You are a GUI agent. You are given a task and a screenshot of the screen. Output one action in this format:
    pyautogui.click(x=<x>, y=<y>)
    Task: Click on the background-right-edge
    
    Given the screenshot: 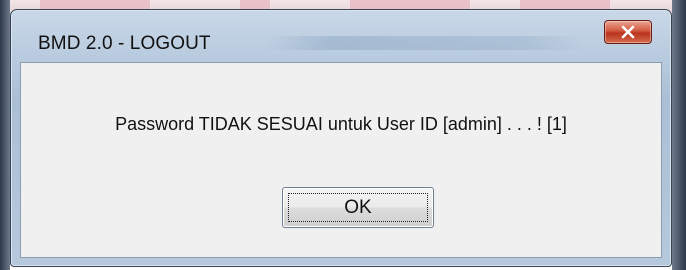 What is the action you would take?
    pyautogui.click(x=679, y=135)
    